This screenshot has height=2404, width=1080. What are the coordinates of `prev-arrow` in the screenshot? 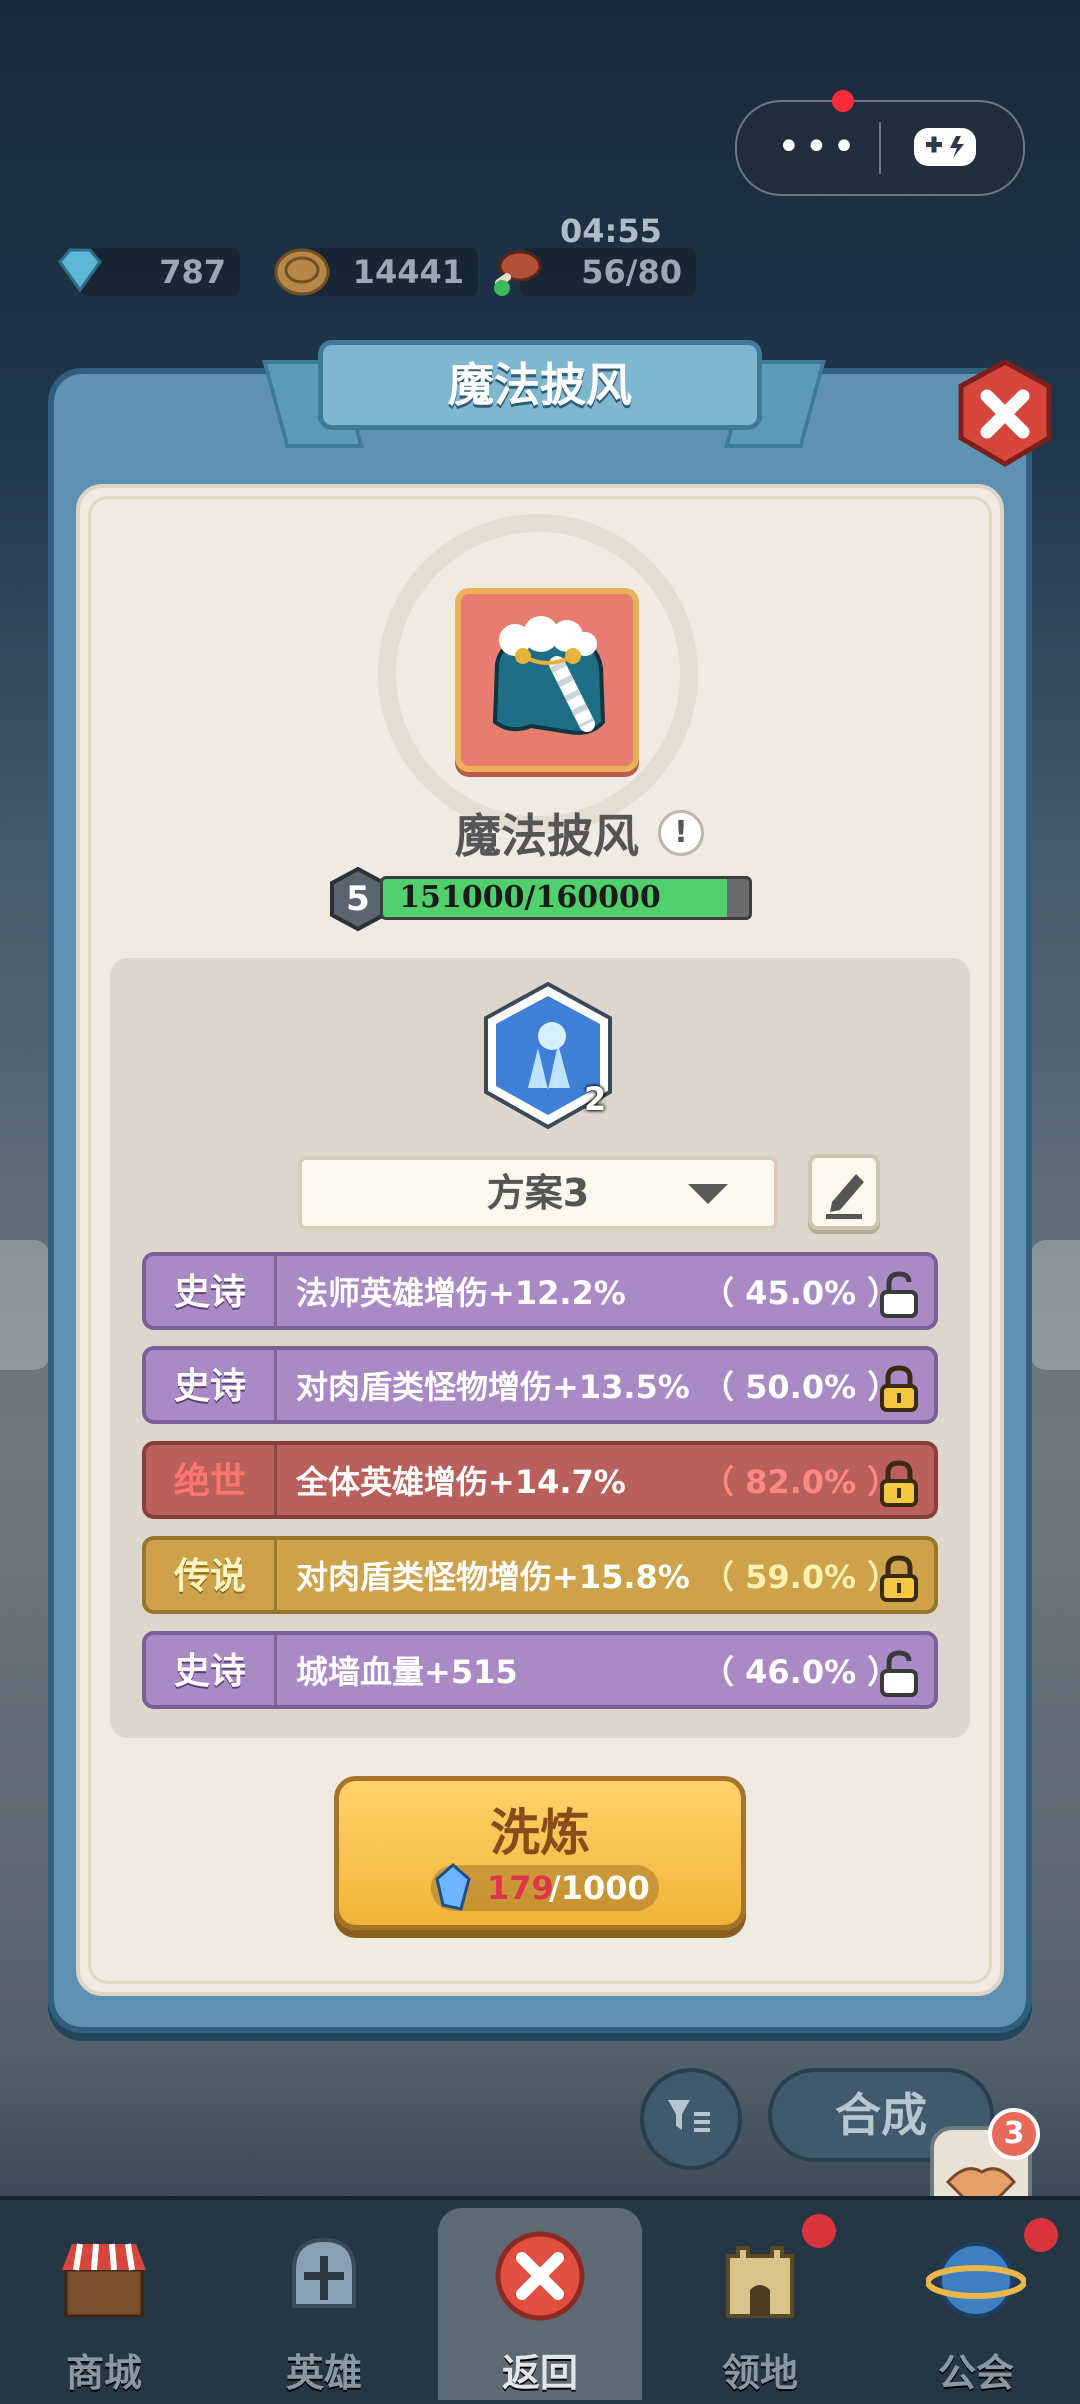 It's located at (25, 1305).